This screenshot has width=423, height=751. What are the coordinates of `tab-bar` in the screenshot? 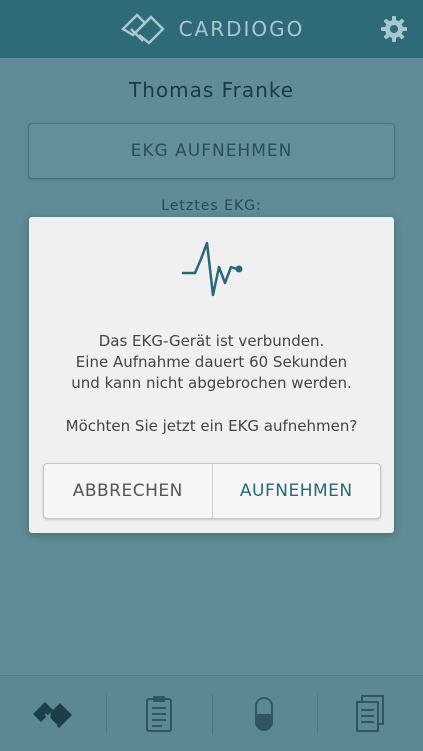 It's located at (211, 713).